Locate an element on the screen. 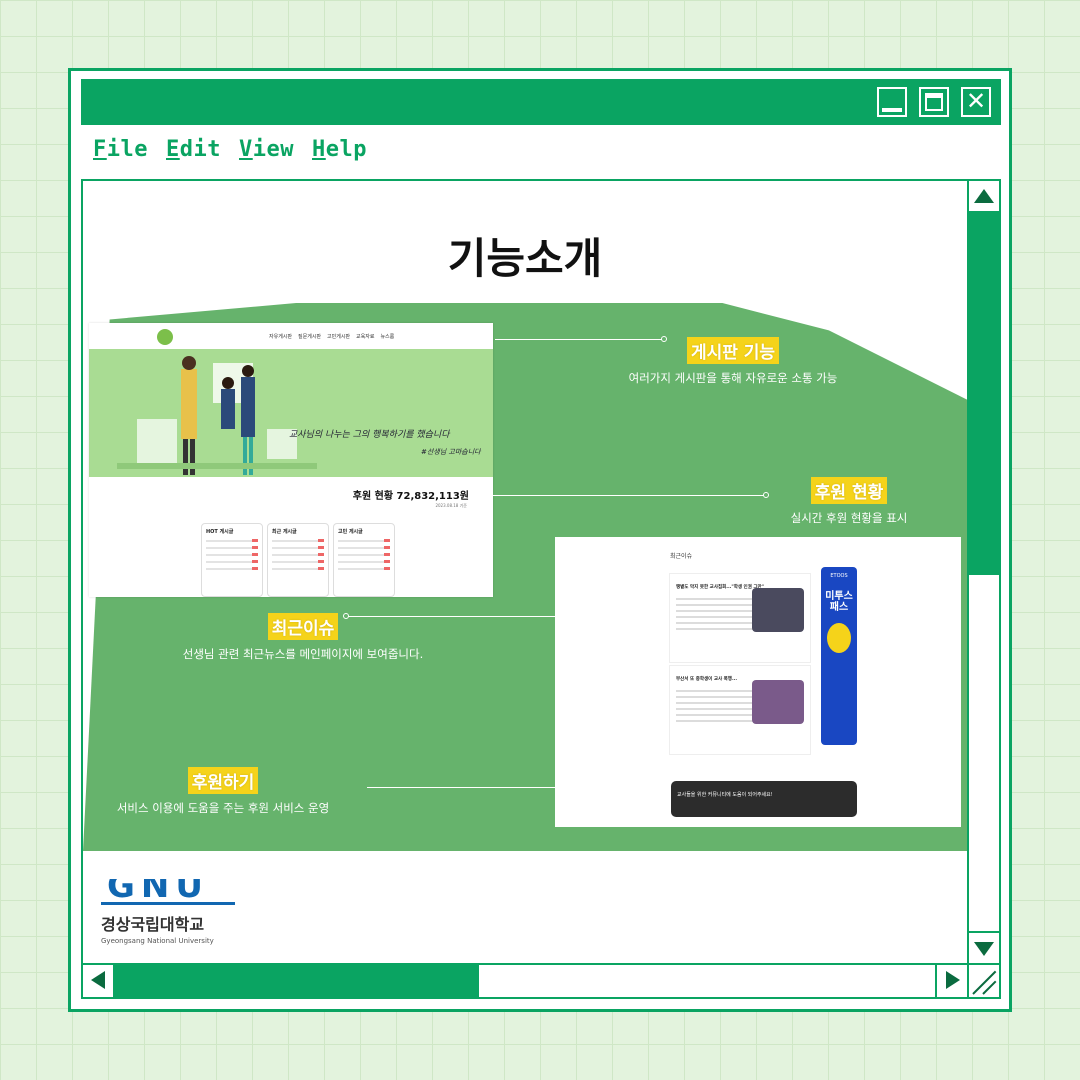 The width and height of the screenshot is (1080, 1080). menu-bar: File Edit View Help is located at coordinates (230, 152).